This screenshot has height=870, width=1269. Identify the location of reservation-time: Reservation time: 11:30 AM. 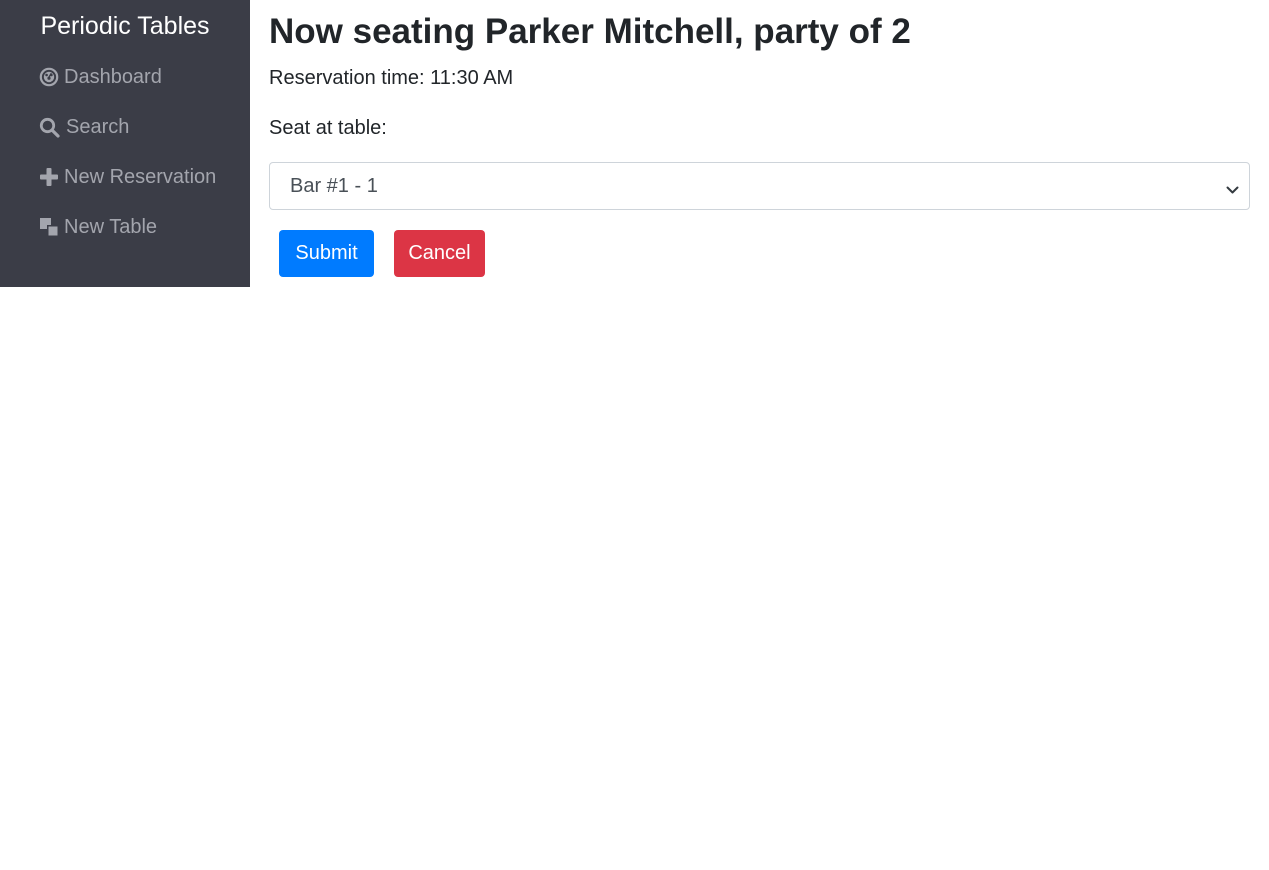
(391, 78).